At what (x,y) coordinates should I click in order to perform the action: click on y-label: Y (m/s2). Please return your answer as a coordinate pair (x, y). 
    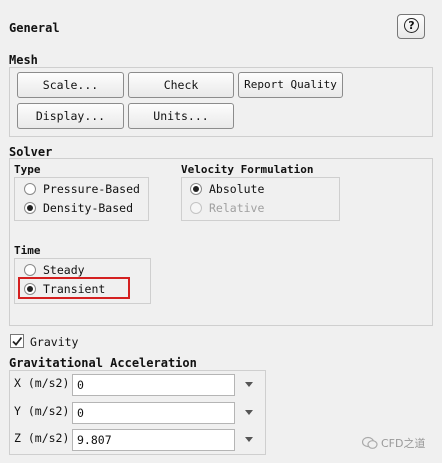
    Looking at the image, I should click on (42, 411).